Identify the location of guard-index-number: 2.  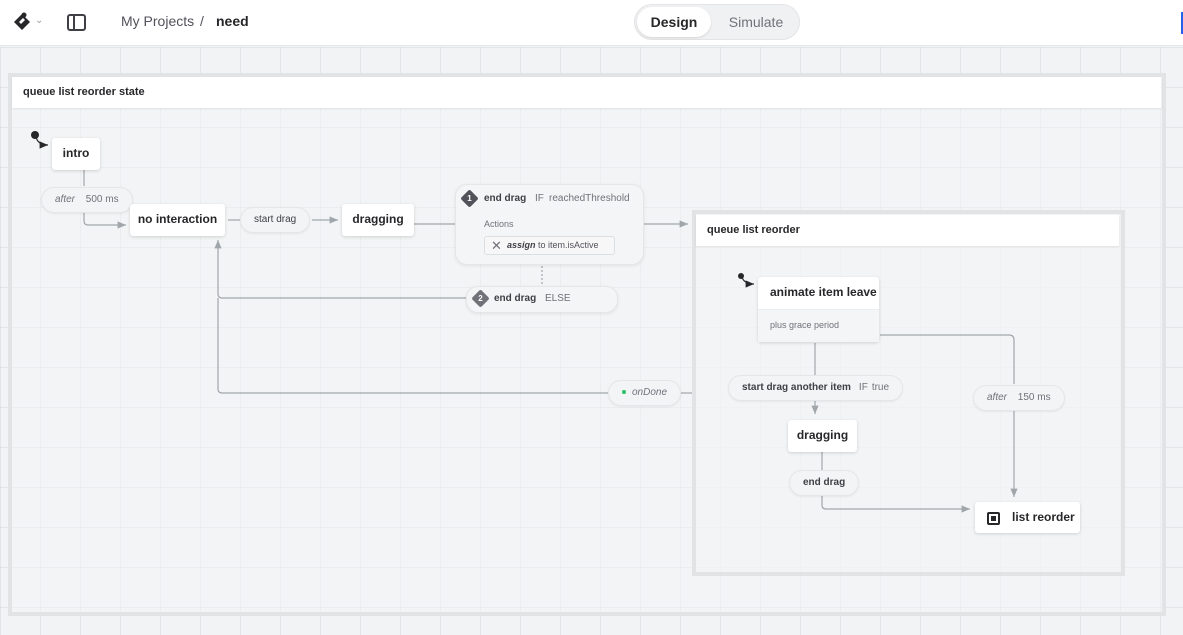
(480, 298).